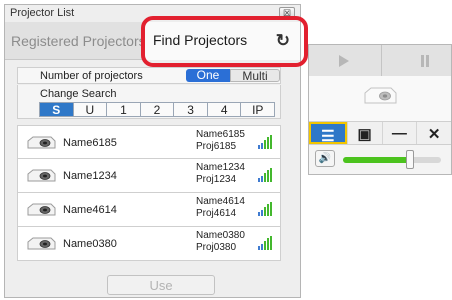  What do you see at coordinates (90, 176) in the screenshot?
I see `projector-name: Name1234` at bounding box center [90, 176].